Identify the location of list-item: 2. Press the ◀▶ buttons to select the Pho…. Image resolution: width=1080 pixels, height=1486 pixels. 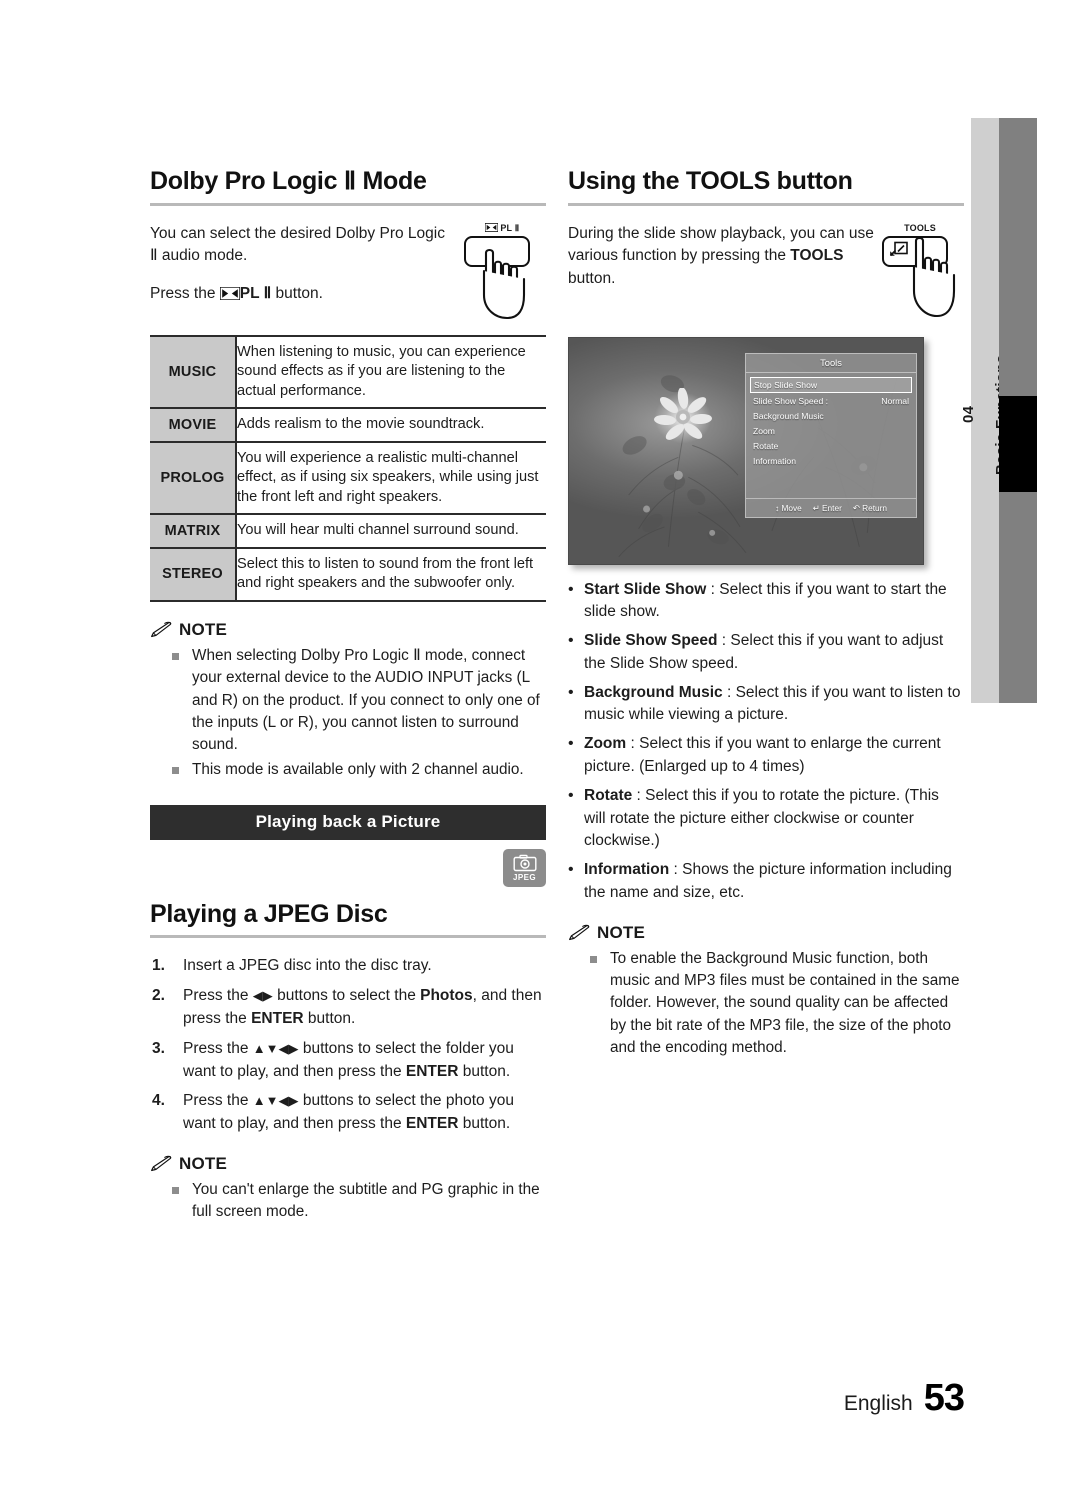
(348, 1008).